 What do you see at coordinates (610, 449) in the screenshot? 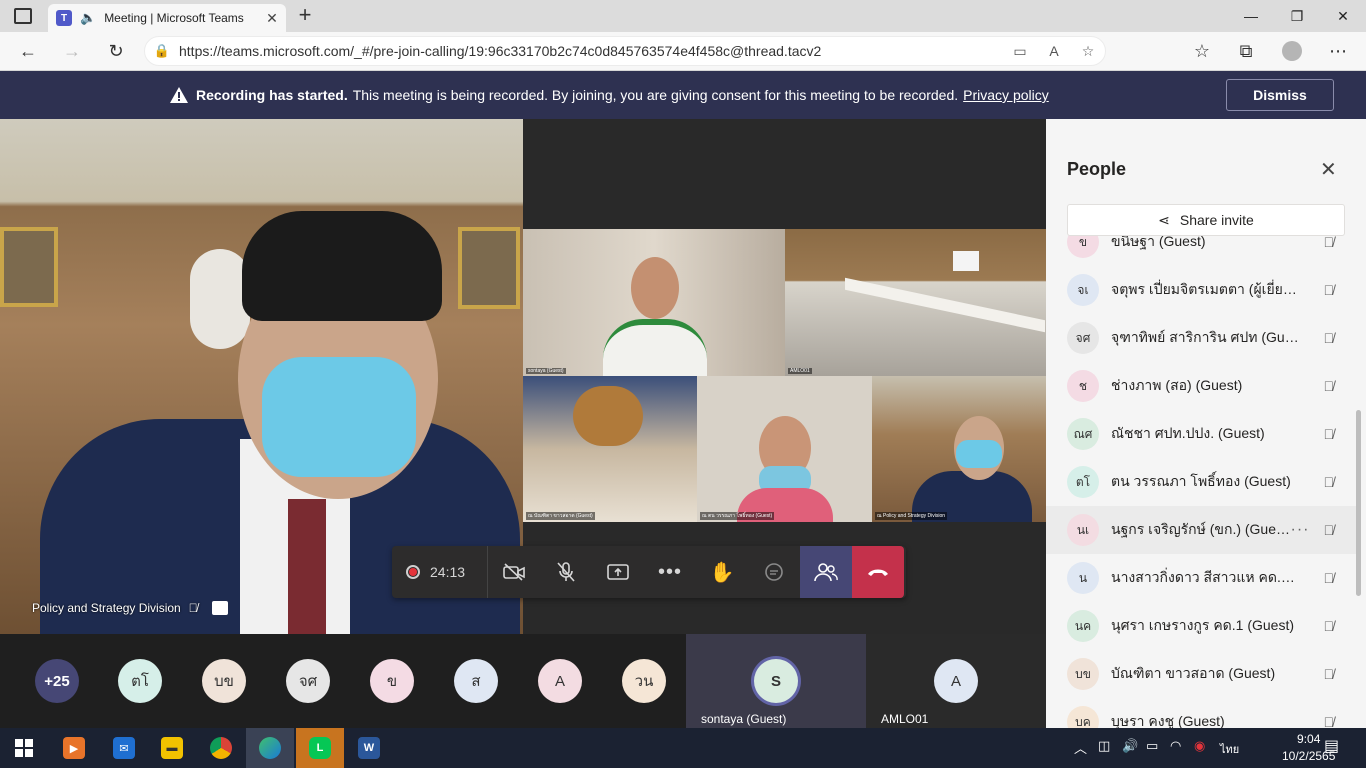
I see `video-tile: ณ บัณฑิตา ขาวสอาด (Guest)` at bounding box center [610, 449].